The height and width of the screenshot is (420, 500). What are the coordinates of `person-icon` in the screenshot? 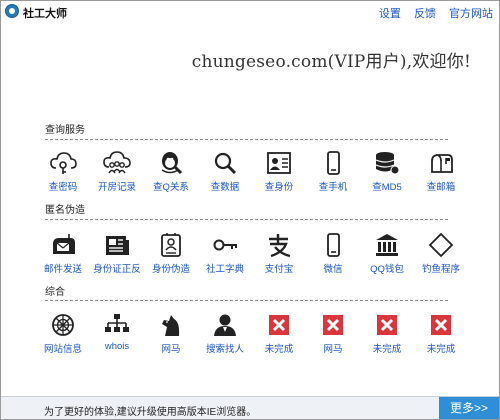 It's located at (225, 325).